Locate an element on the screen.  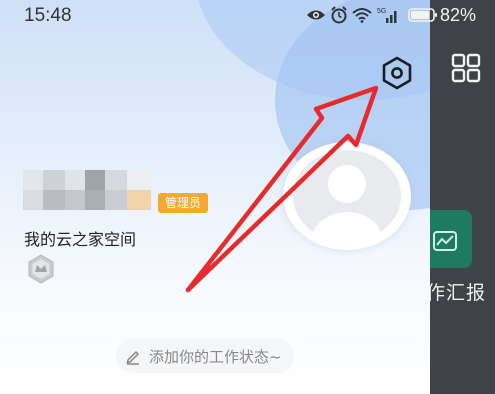
level-badge-icon is located at coordinates (41, 269).